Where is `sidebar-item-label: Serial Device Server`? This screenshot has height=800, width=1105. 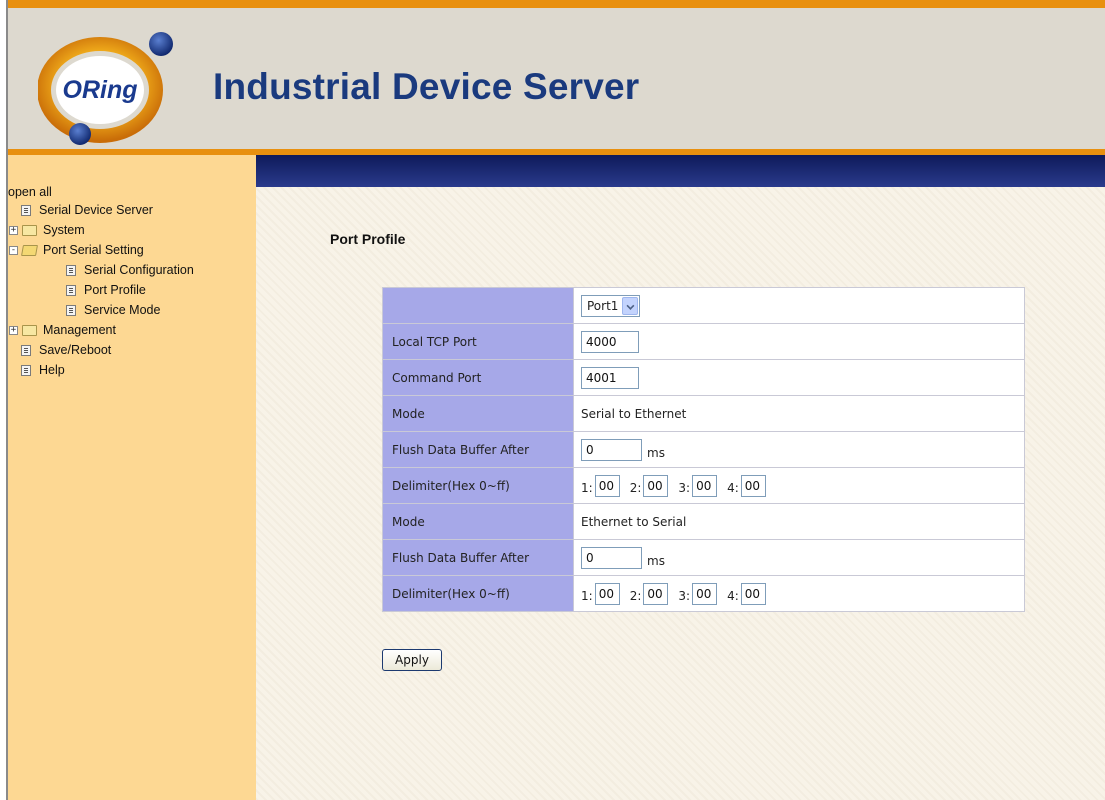
sidebar-item-label: Serial Device Server is located at coordinates (96, 210).